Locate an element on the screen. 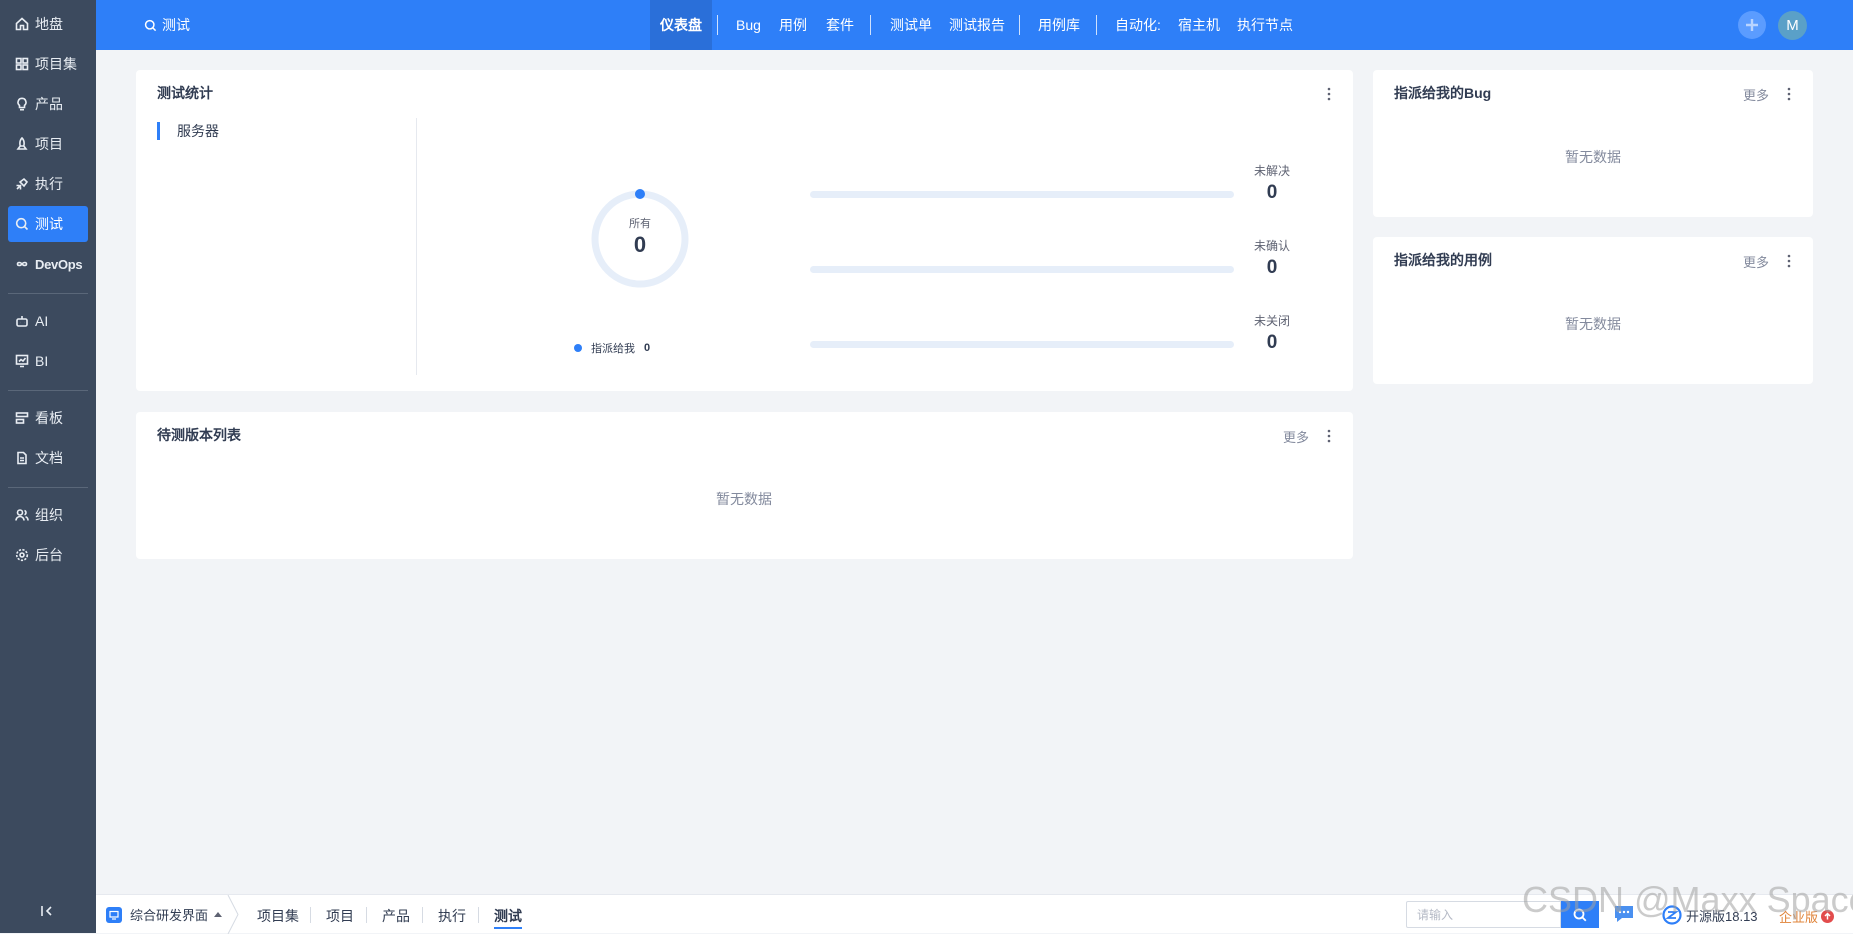 The height and width of the screenshot is (934, 1853). nav-suite: 套件 is located at coordinates (840, 25).